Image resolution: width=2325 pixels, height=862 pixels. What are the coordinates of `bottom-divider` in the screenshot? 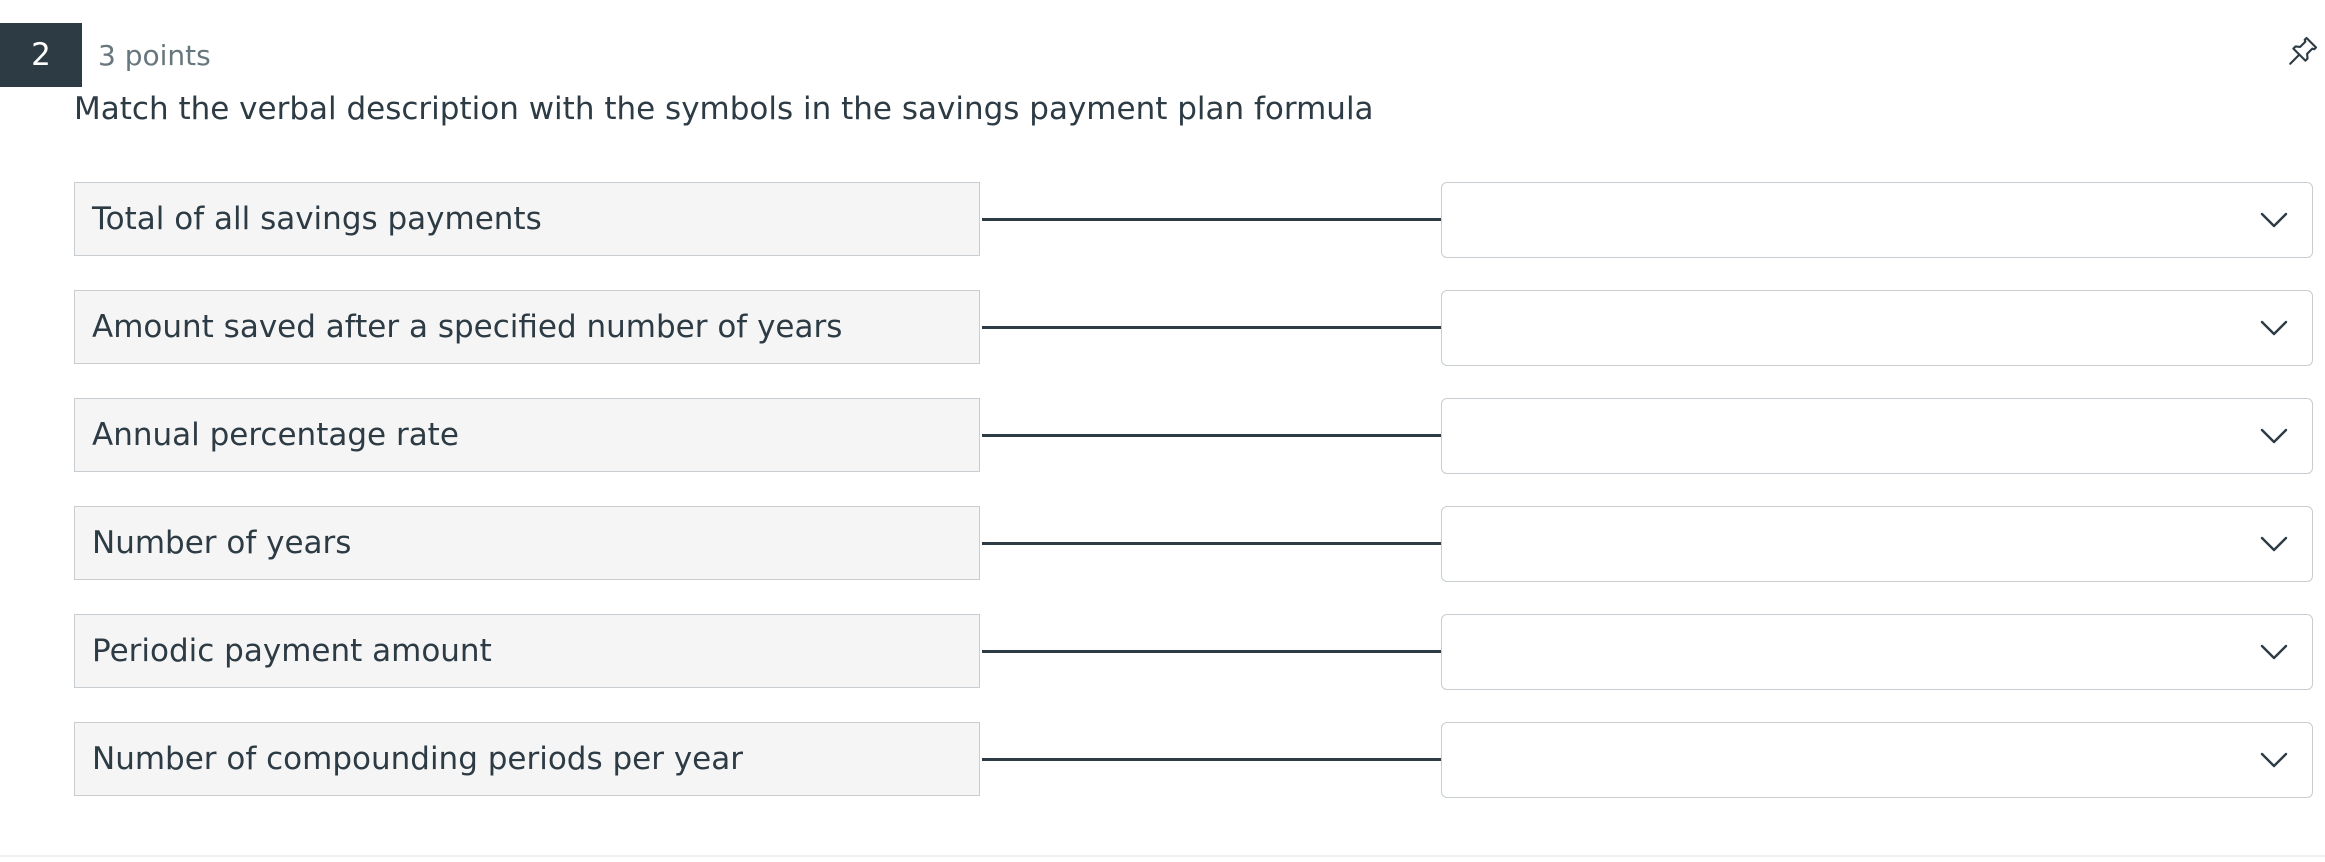 It's located at (1162, 856).